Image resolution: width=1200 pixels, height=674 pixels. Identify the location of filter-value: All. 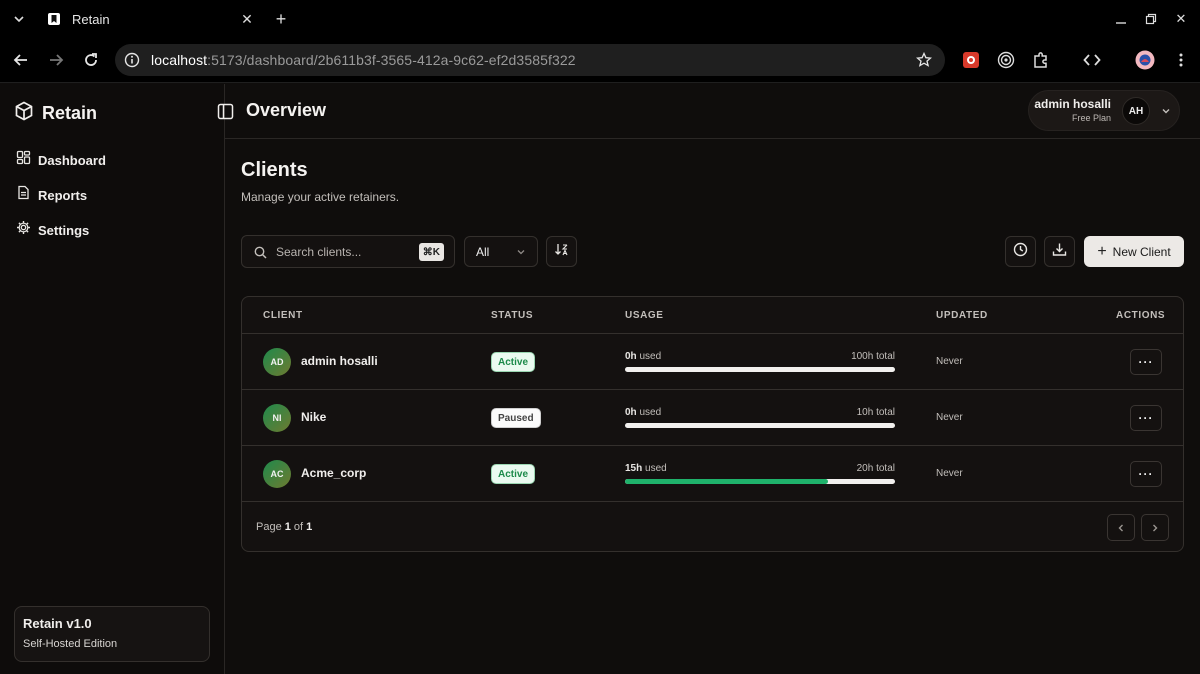
(483, 252).